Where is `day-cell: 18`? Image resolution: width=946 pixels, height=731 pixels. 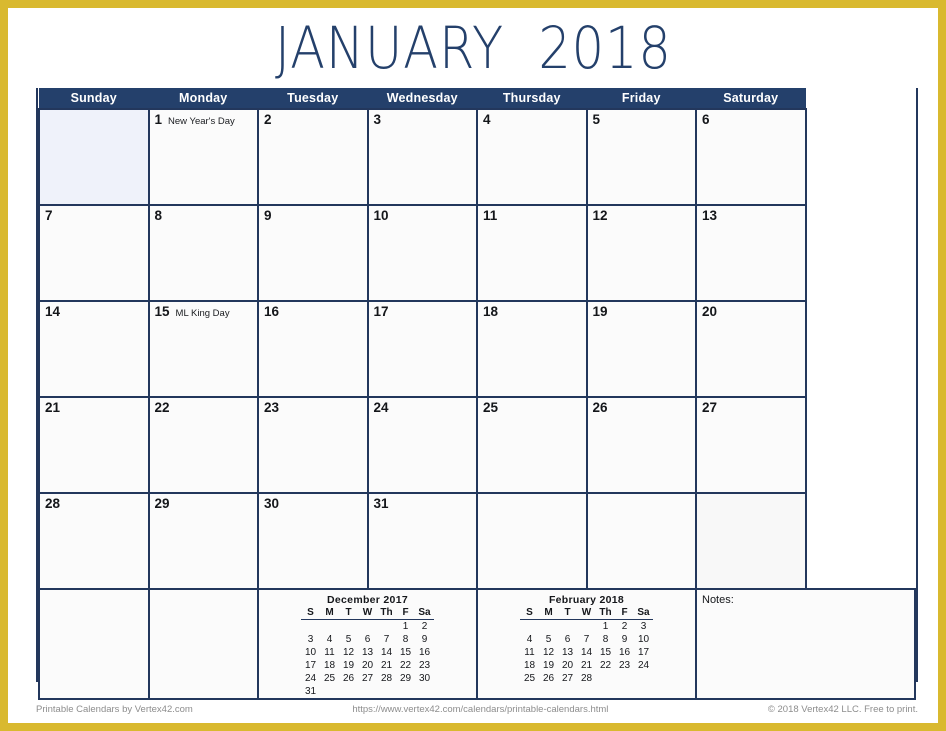 day-cell: 18 is located at coordinates (532, 348).